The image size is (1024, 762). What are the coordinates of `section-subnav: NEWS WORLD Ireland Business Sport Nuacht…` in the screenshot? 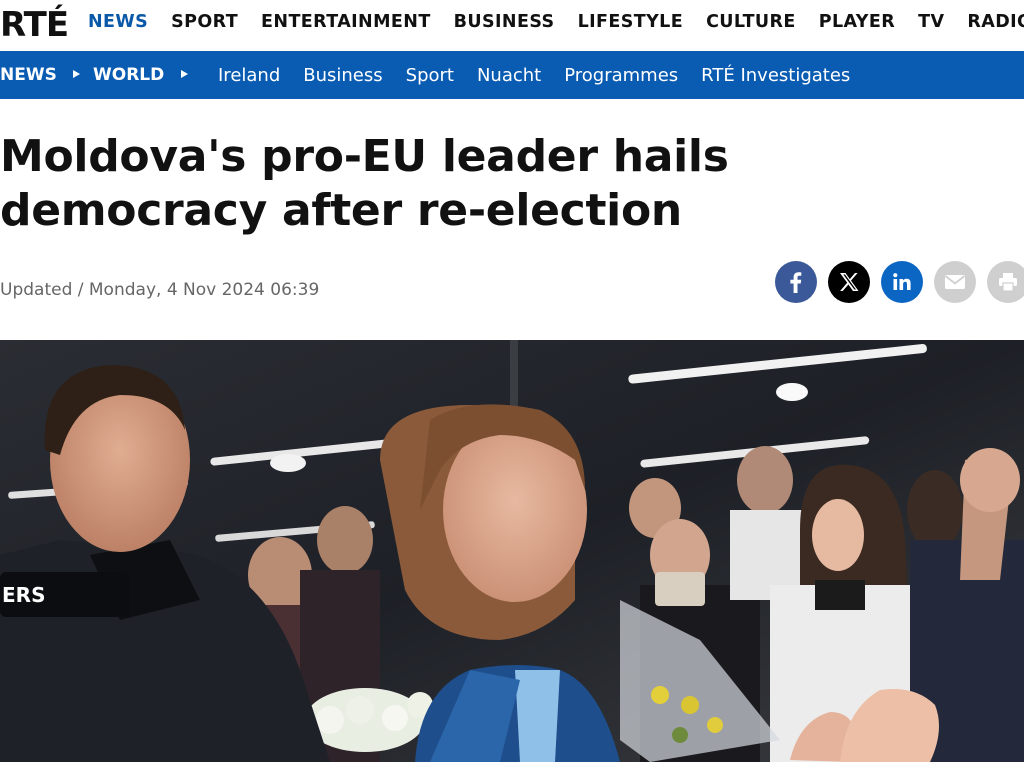 It's located at (512, 75).